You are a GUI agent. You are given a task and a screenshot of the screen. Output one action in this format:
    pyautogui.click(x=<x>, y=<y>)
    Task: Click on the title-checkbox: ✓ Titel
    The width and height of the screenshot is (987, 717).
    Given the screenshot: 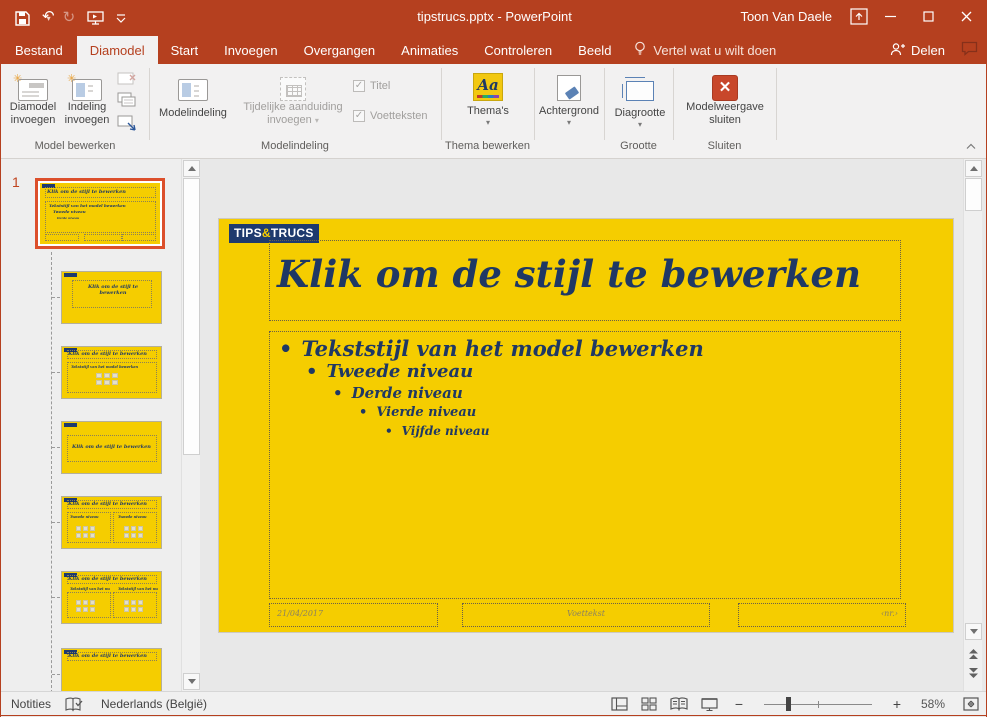 What is the action you would take?
    pyautogui.click(x=371, y=86)
    